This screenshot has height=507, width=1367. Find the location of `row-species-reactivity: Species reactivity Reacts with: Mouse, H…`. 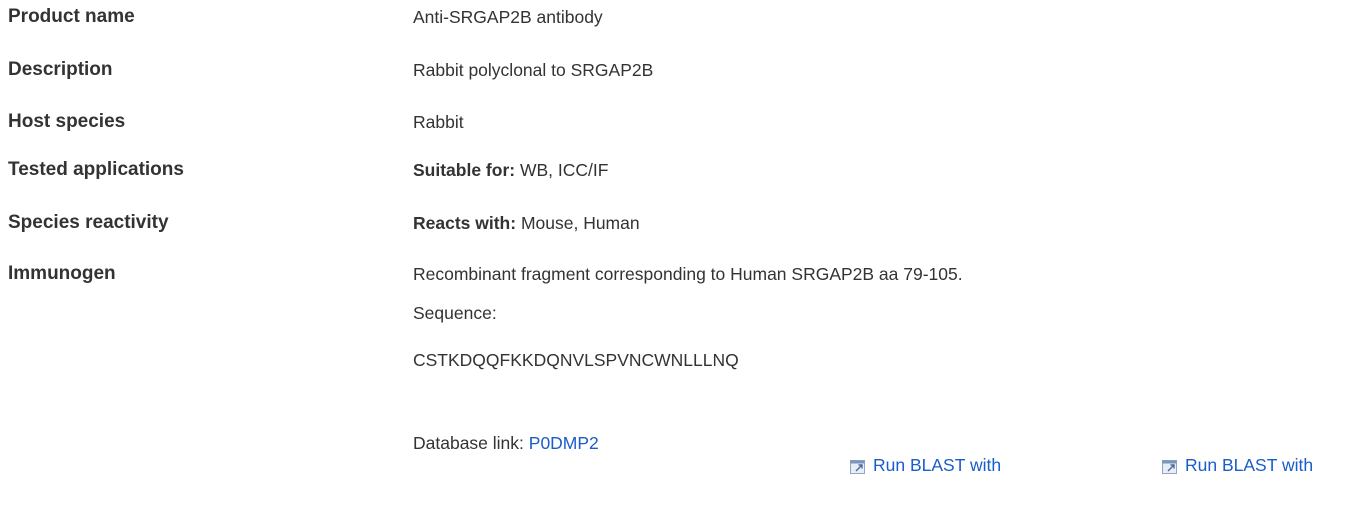

row-species-reactivity: Species reactivity Reacts with: Mouse, H… is located at coordinates (683, 226).